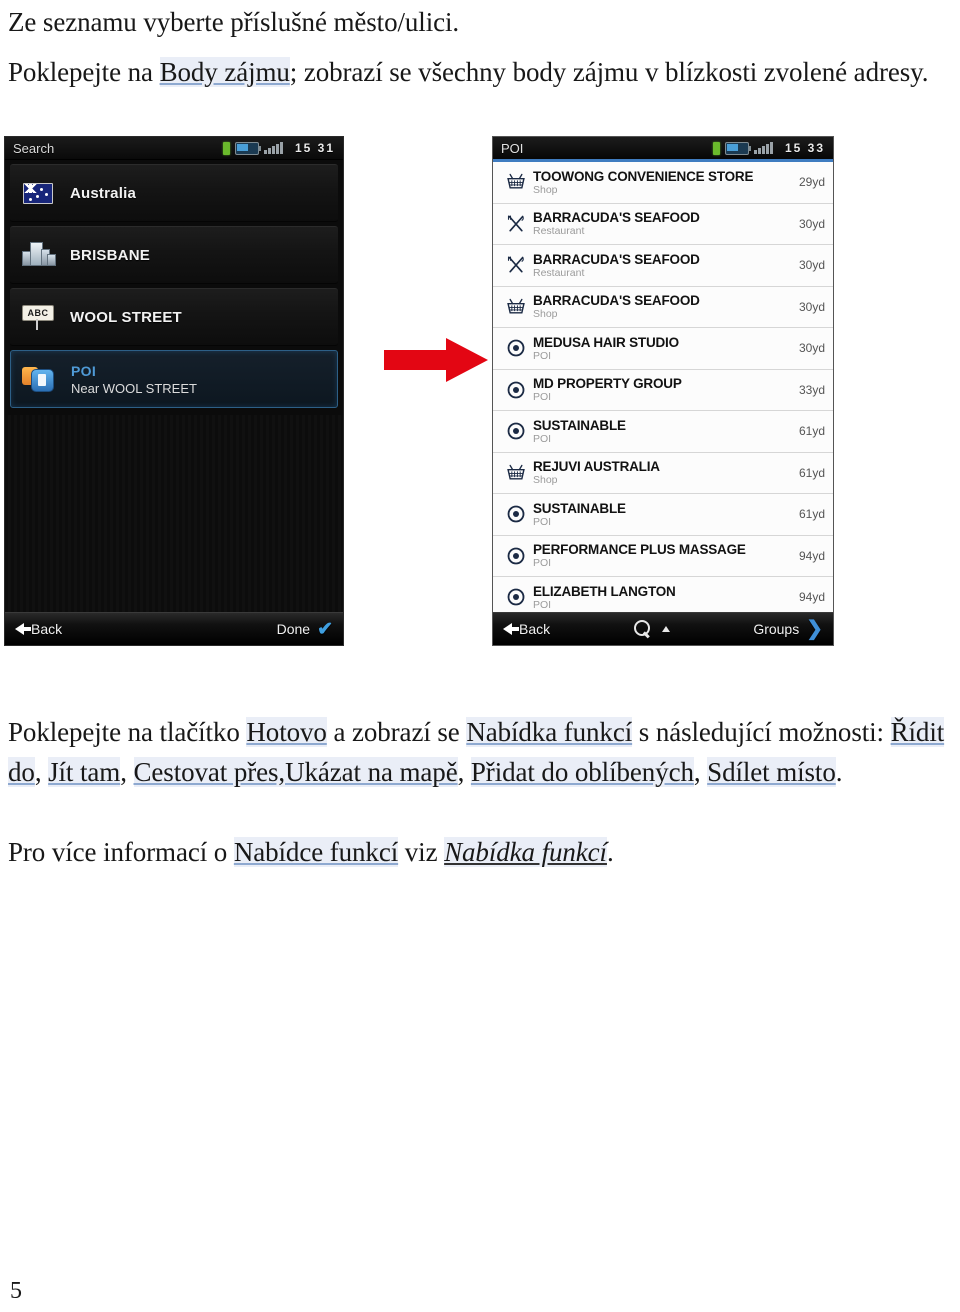  I want to click on poi-item-text: MD PROPERTY GROUP POI, so click(663, 389).